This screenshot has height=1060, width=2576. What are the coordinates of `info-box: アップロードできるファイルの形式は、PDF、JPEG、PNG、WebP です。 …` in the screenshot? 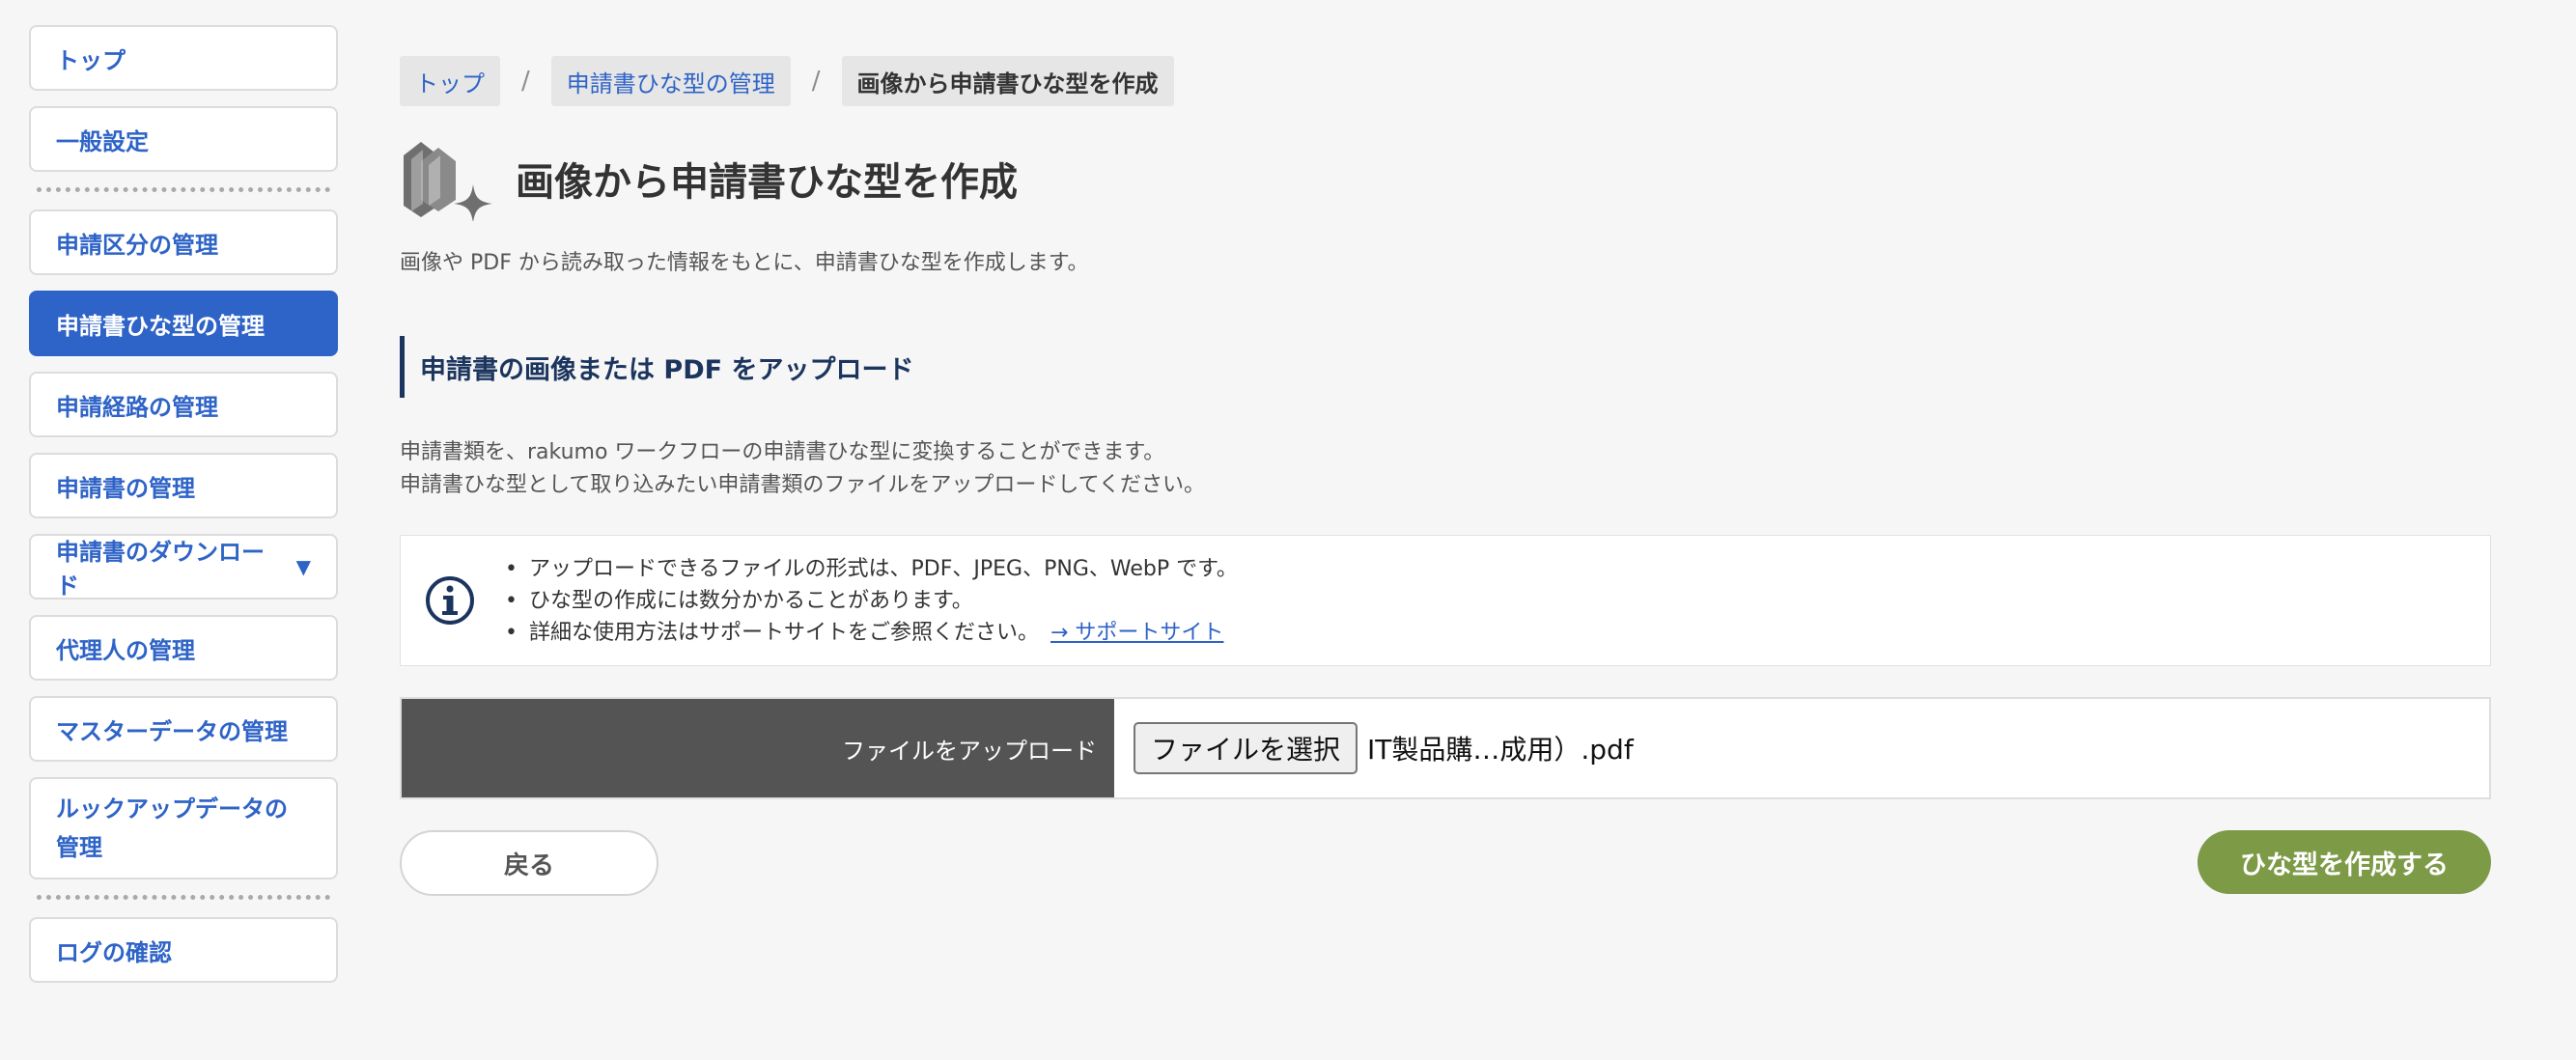 It's located at (1446, 601).